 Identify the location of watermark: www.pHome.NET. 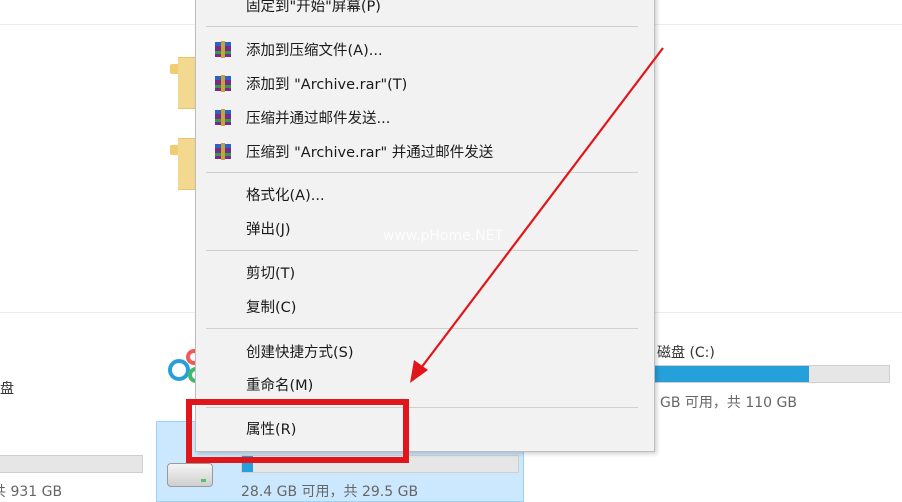
(443, 236).